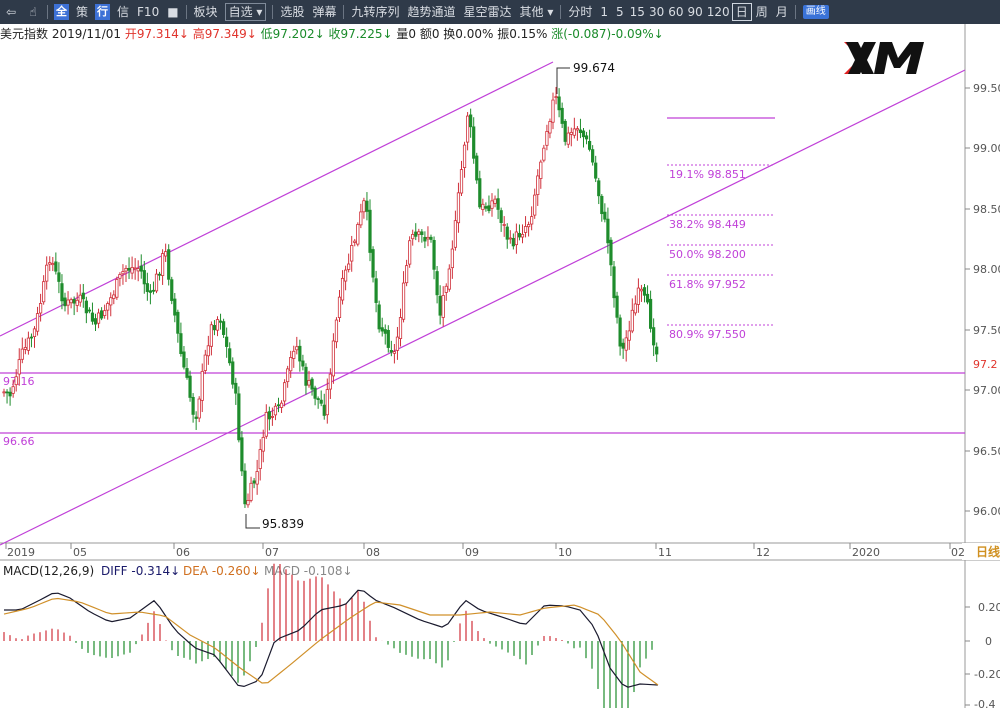 The width and height of the screenshot is (1000, 708). Describe the element at coordinates (989, 607) in the screenshot. I see `macd-tick-label: 0.20` at that location.